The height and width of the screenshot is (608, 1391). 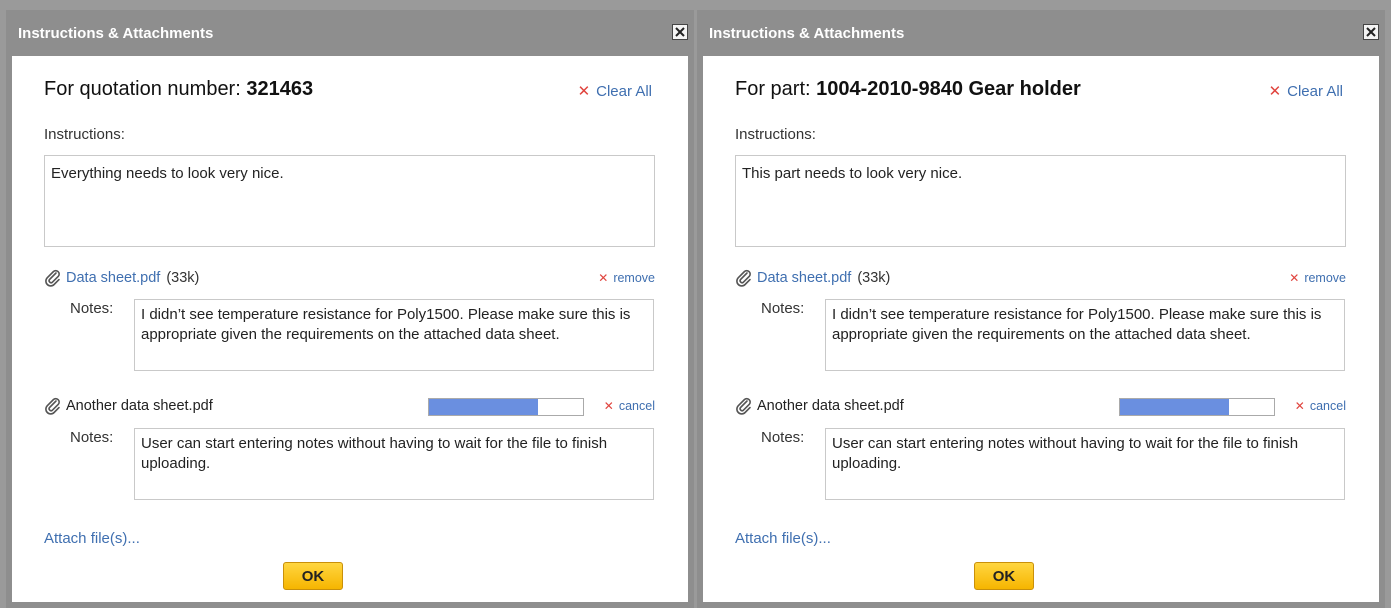 What do you see at coordinates (948, 89) in the screenshot?
I see `part-number: 1004-2010-9840 Gear holder` at bounding box center [948, 89].